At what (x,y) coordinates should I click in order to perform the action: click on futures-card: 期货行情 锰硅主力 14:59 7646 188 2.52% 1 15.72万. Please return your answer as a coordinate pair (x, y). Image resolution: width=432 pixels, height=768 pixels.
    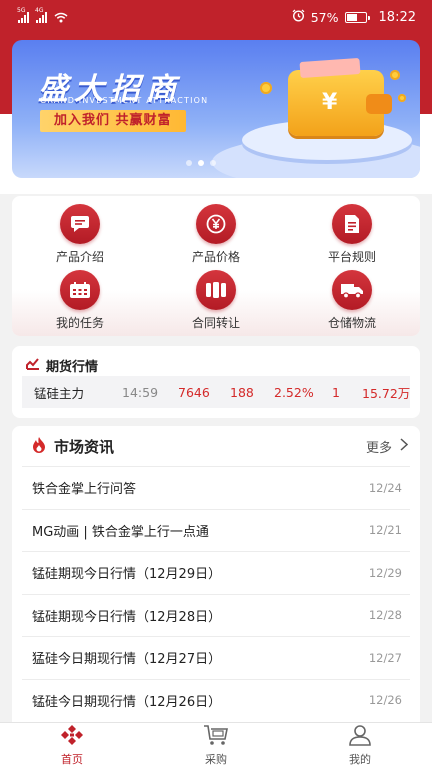
    Looking at the image, I should click on (216, 382).